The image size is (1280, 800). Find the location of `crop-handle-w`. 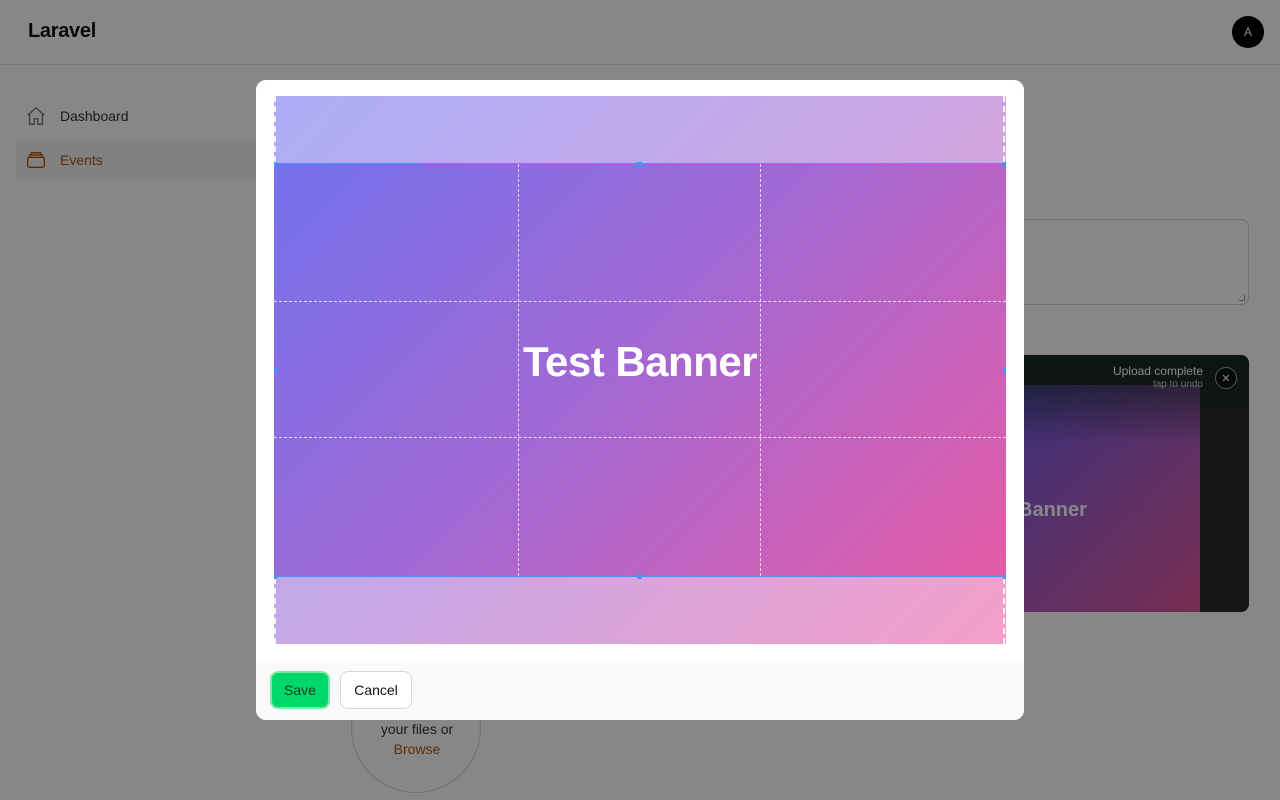

crop-handle-w is located at coordinates (275, 370).